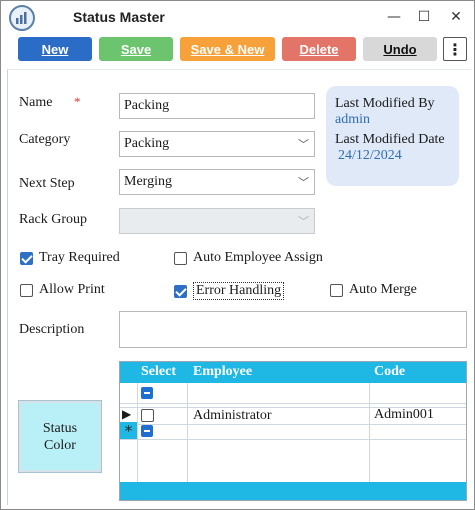  What do you see at coordinates (455, 49) in the screenshot?
I see `more-options-button: ⋮` at bounding box center [455, 49].